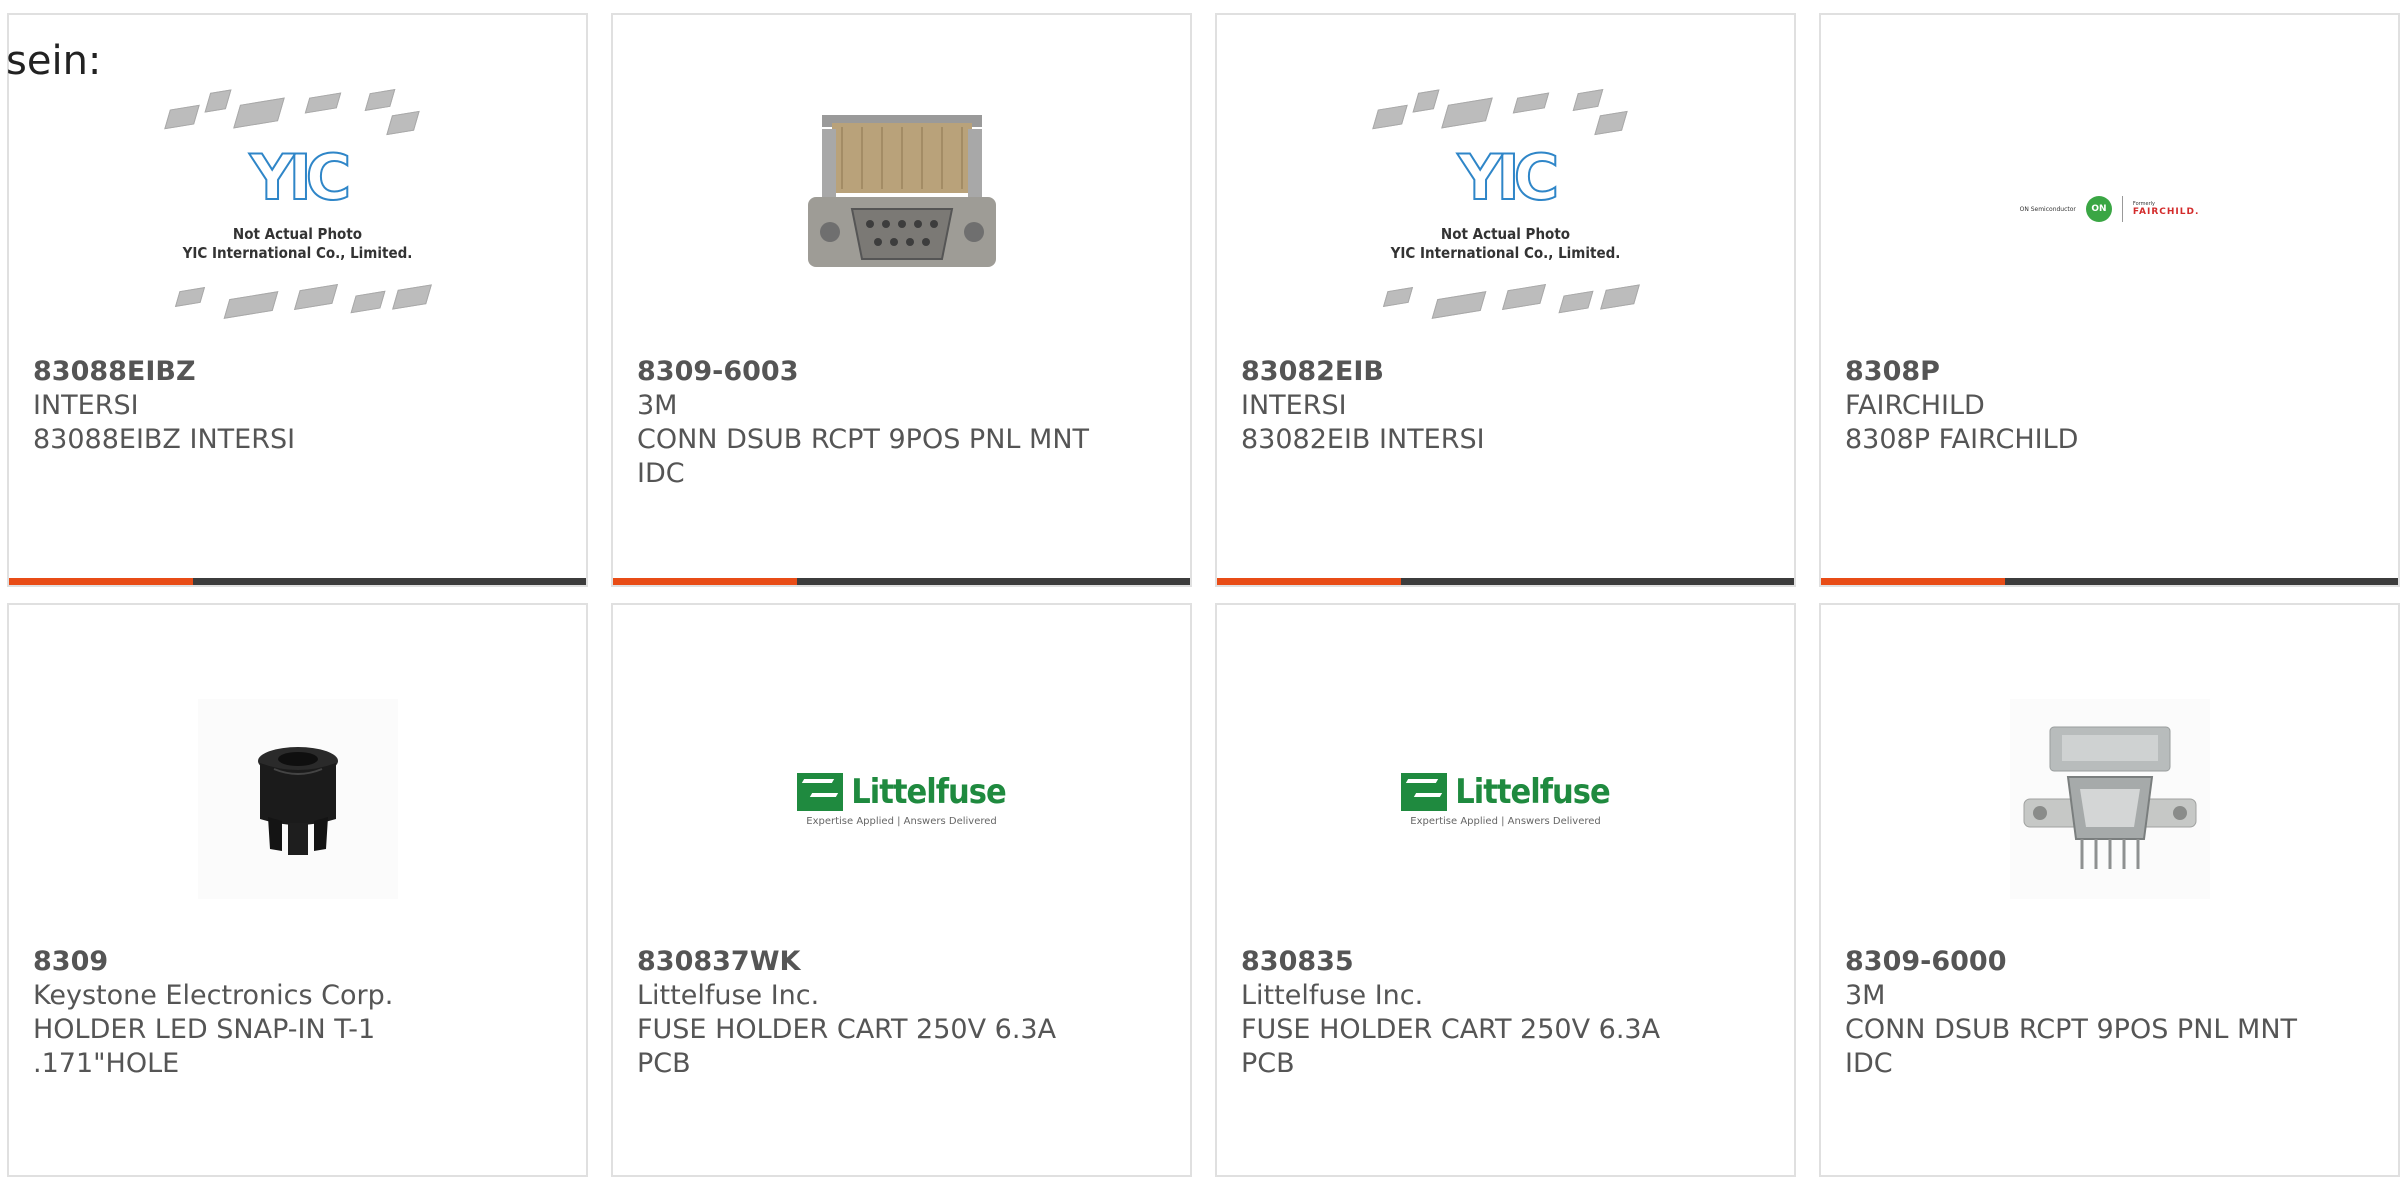 The height and width of the screenshot is (1177, 2400). Describe the element at coordinates (1505, 372) in the screenshot. I see `part-number: 83082EIB` at that location.